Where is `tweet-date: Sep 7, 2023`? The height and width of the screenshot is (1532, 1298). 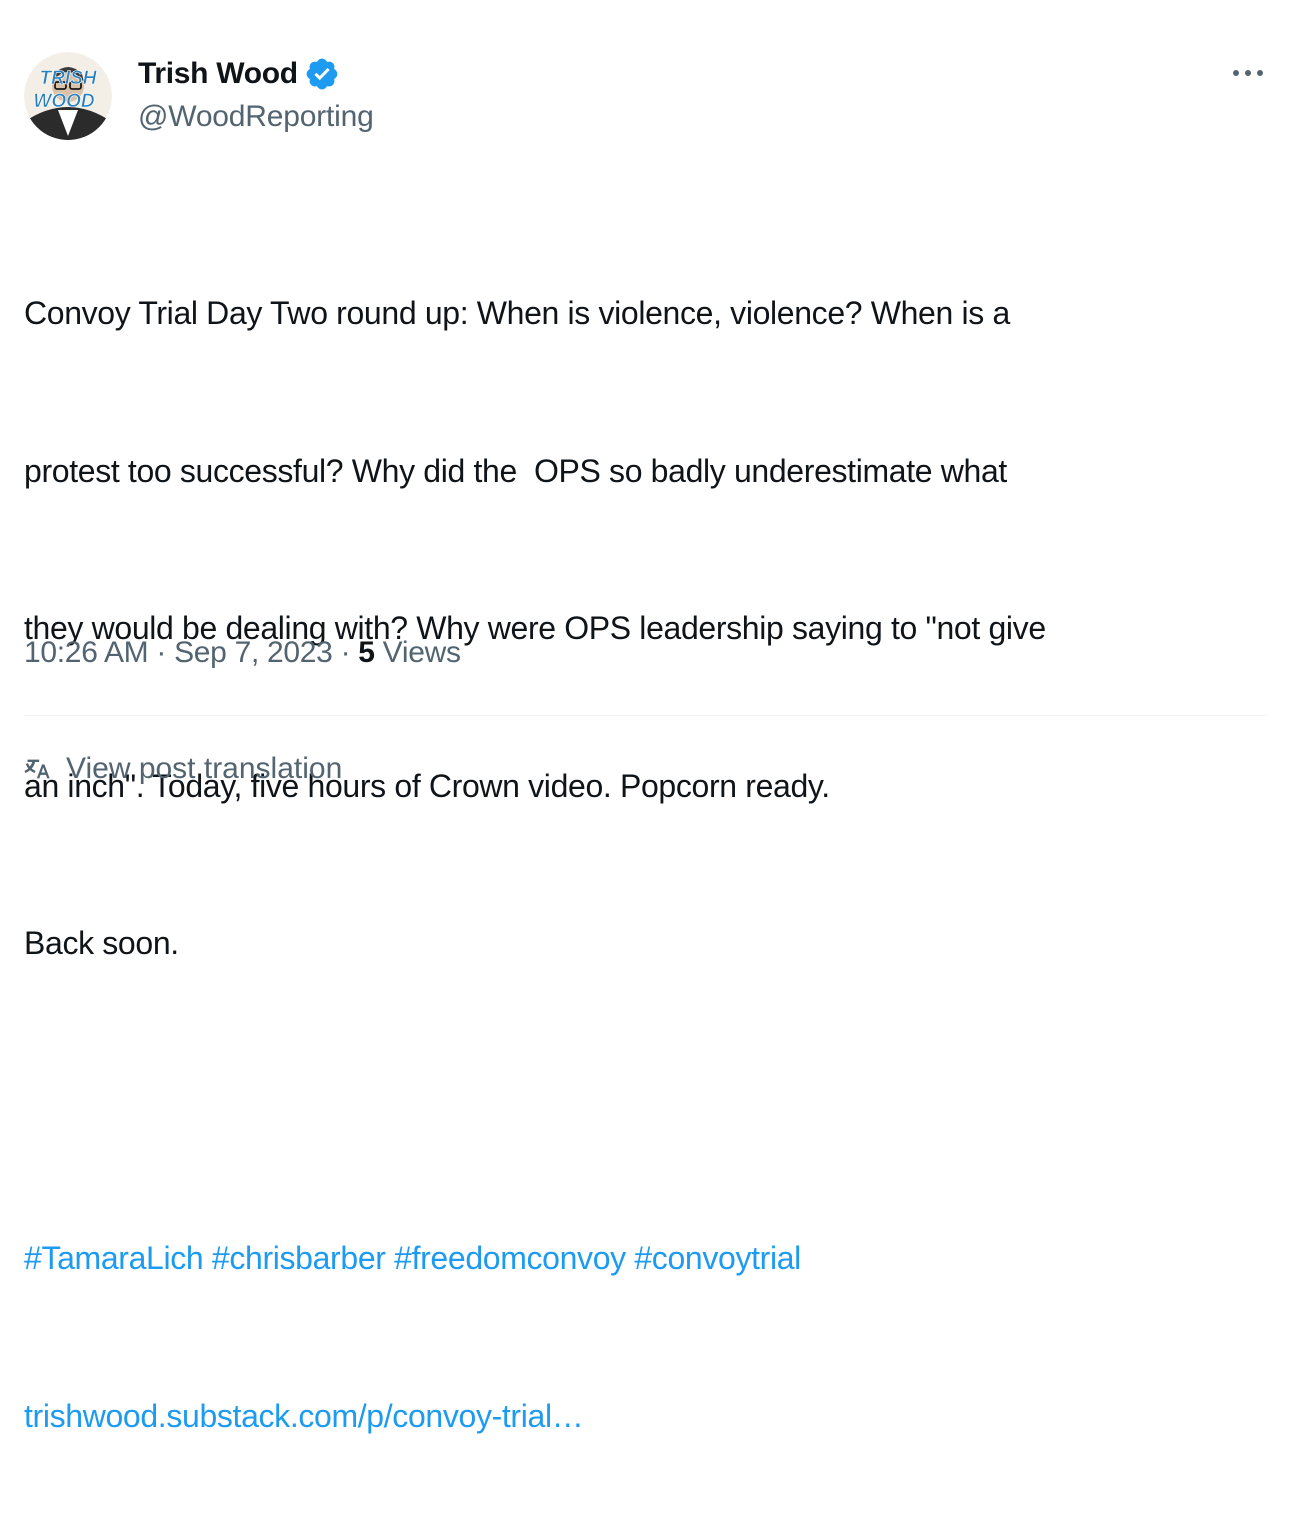
tweet-date: Sep 7, 2023 is located at coordinates (253, 653).